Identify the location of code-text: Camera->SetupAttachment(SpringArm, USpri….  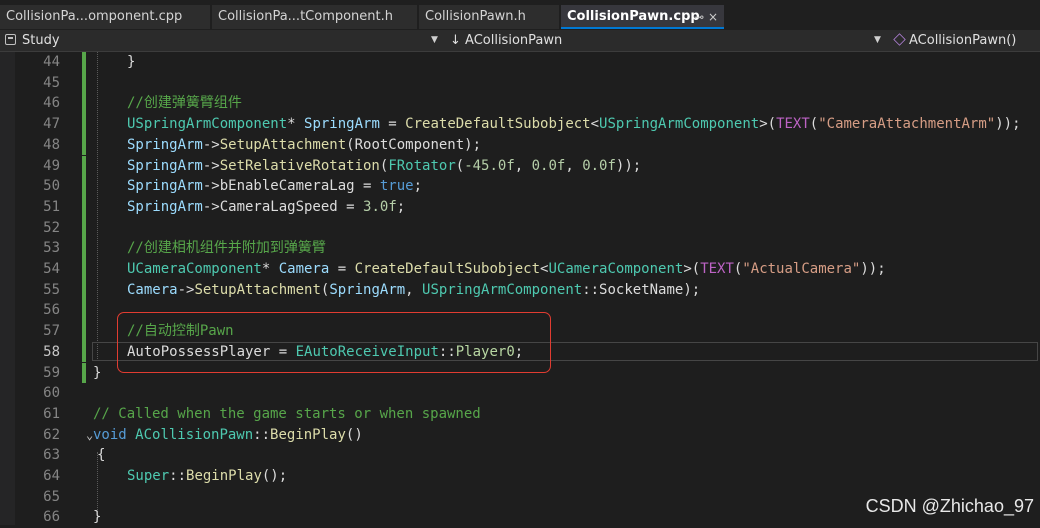
(413, 290).